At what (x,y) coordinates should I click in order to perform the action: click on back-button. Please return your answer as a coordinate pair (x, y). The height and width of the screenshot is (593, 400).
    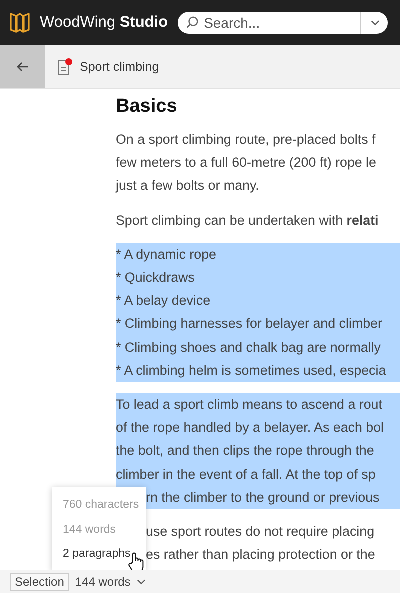
    Looking at the image, I should click on (22, 66).